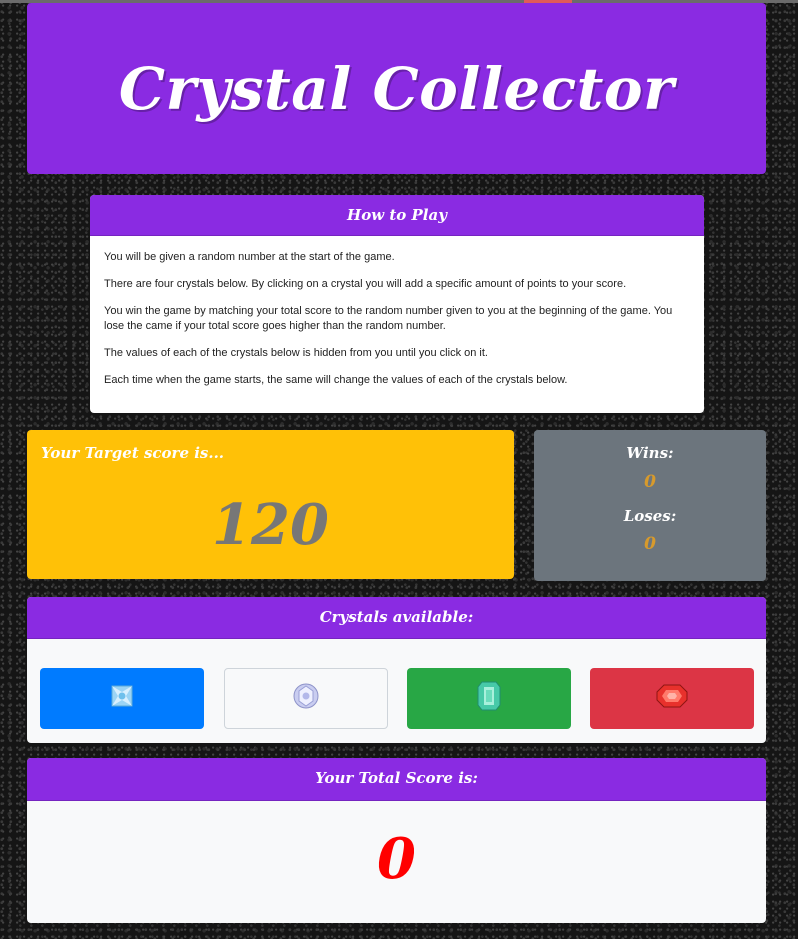 This screenshot has height=939, width=798. I want to click on loses-label: Loses:, so click(650, 516).